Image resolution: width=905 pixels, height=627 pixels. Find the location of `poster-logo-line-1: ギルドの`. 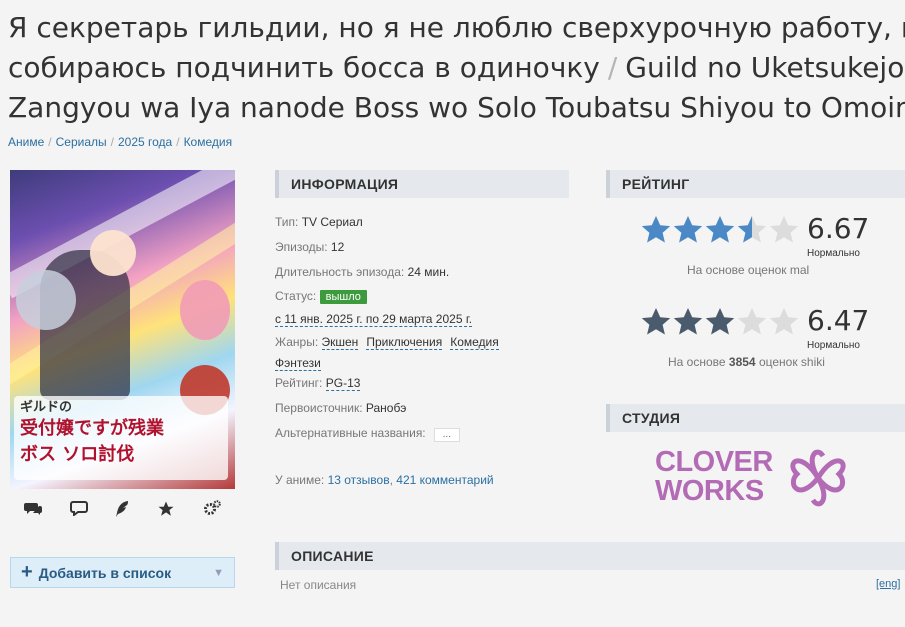

poster-logo-line-1: ギルドの is located at coordinates (46, 407).